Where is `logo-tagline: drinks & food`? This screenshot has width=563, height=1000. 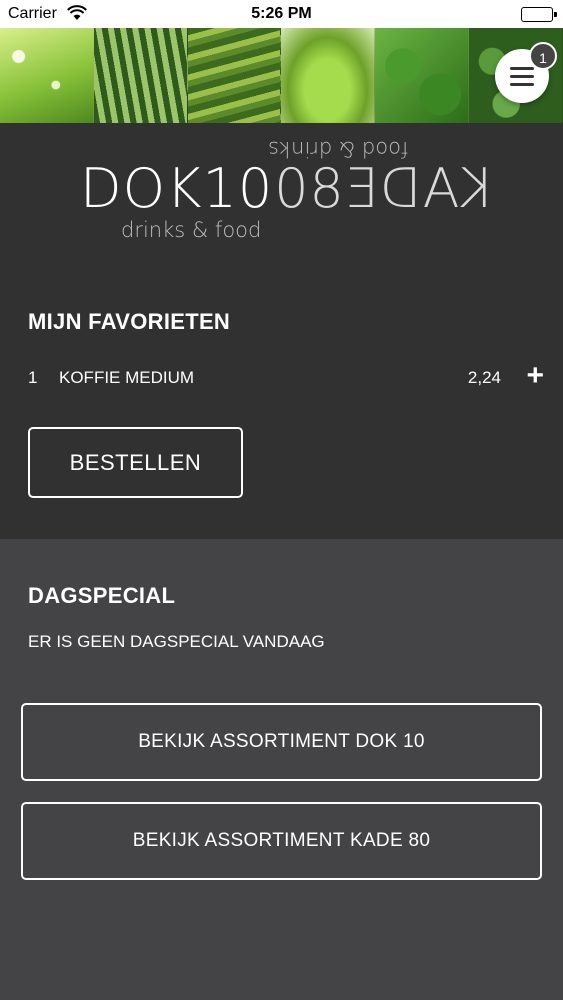 logo-tagline: drinks & food is located at coordinates (191, 230).